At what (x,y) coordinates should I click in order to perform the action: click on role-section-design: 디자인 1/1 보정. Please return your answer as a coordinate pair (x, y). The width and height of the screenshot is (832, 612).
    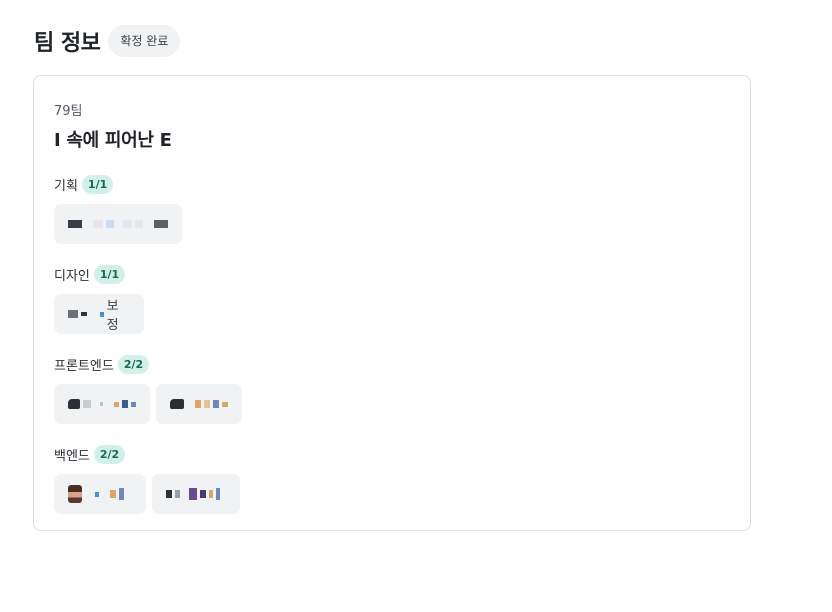
    Looking at the image, I should click on (99, 299).